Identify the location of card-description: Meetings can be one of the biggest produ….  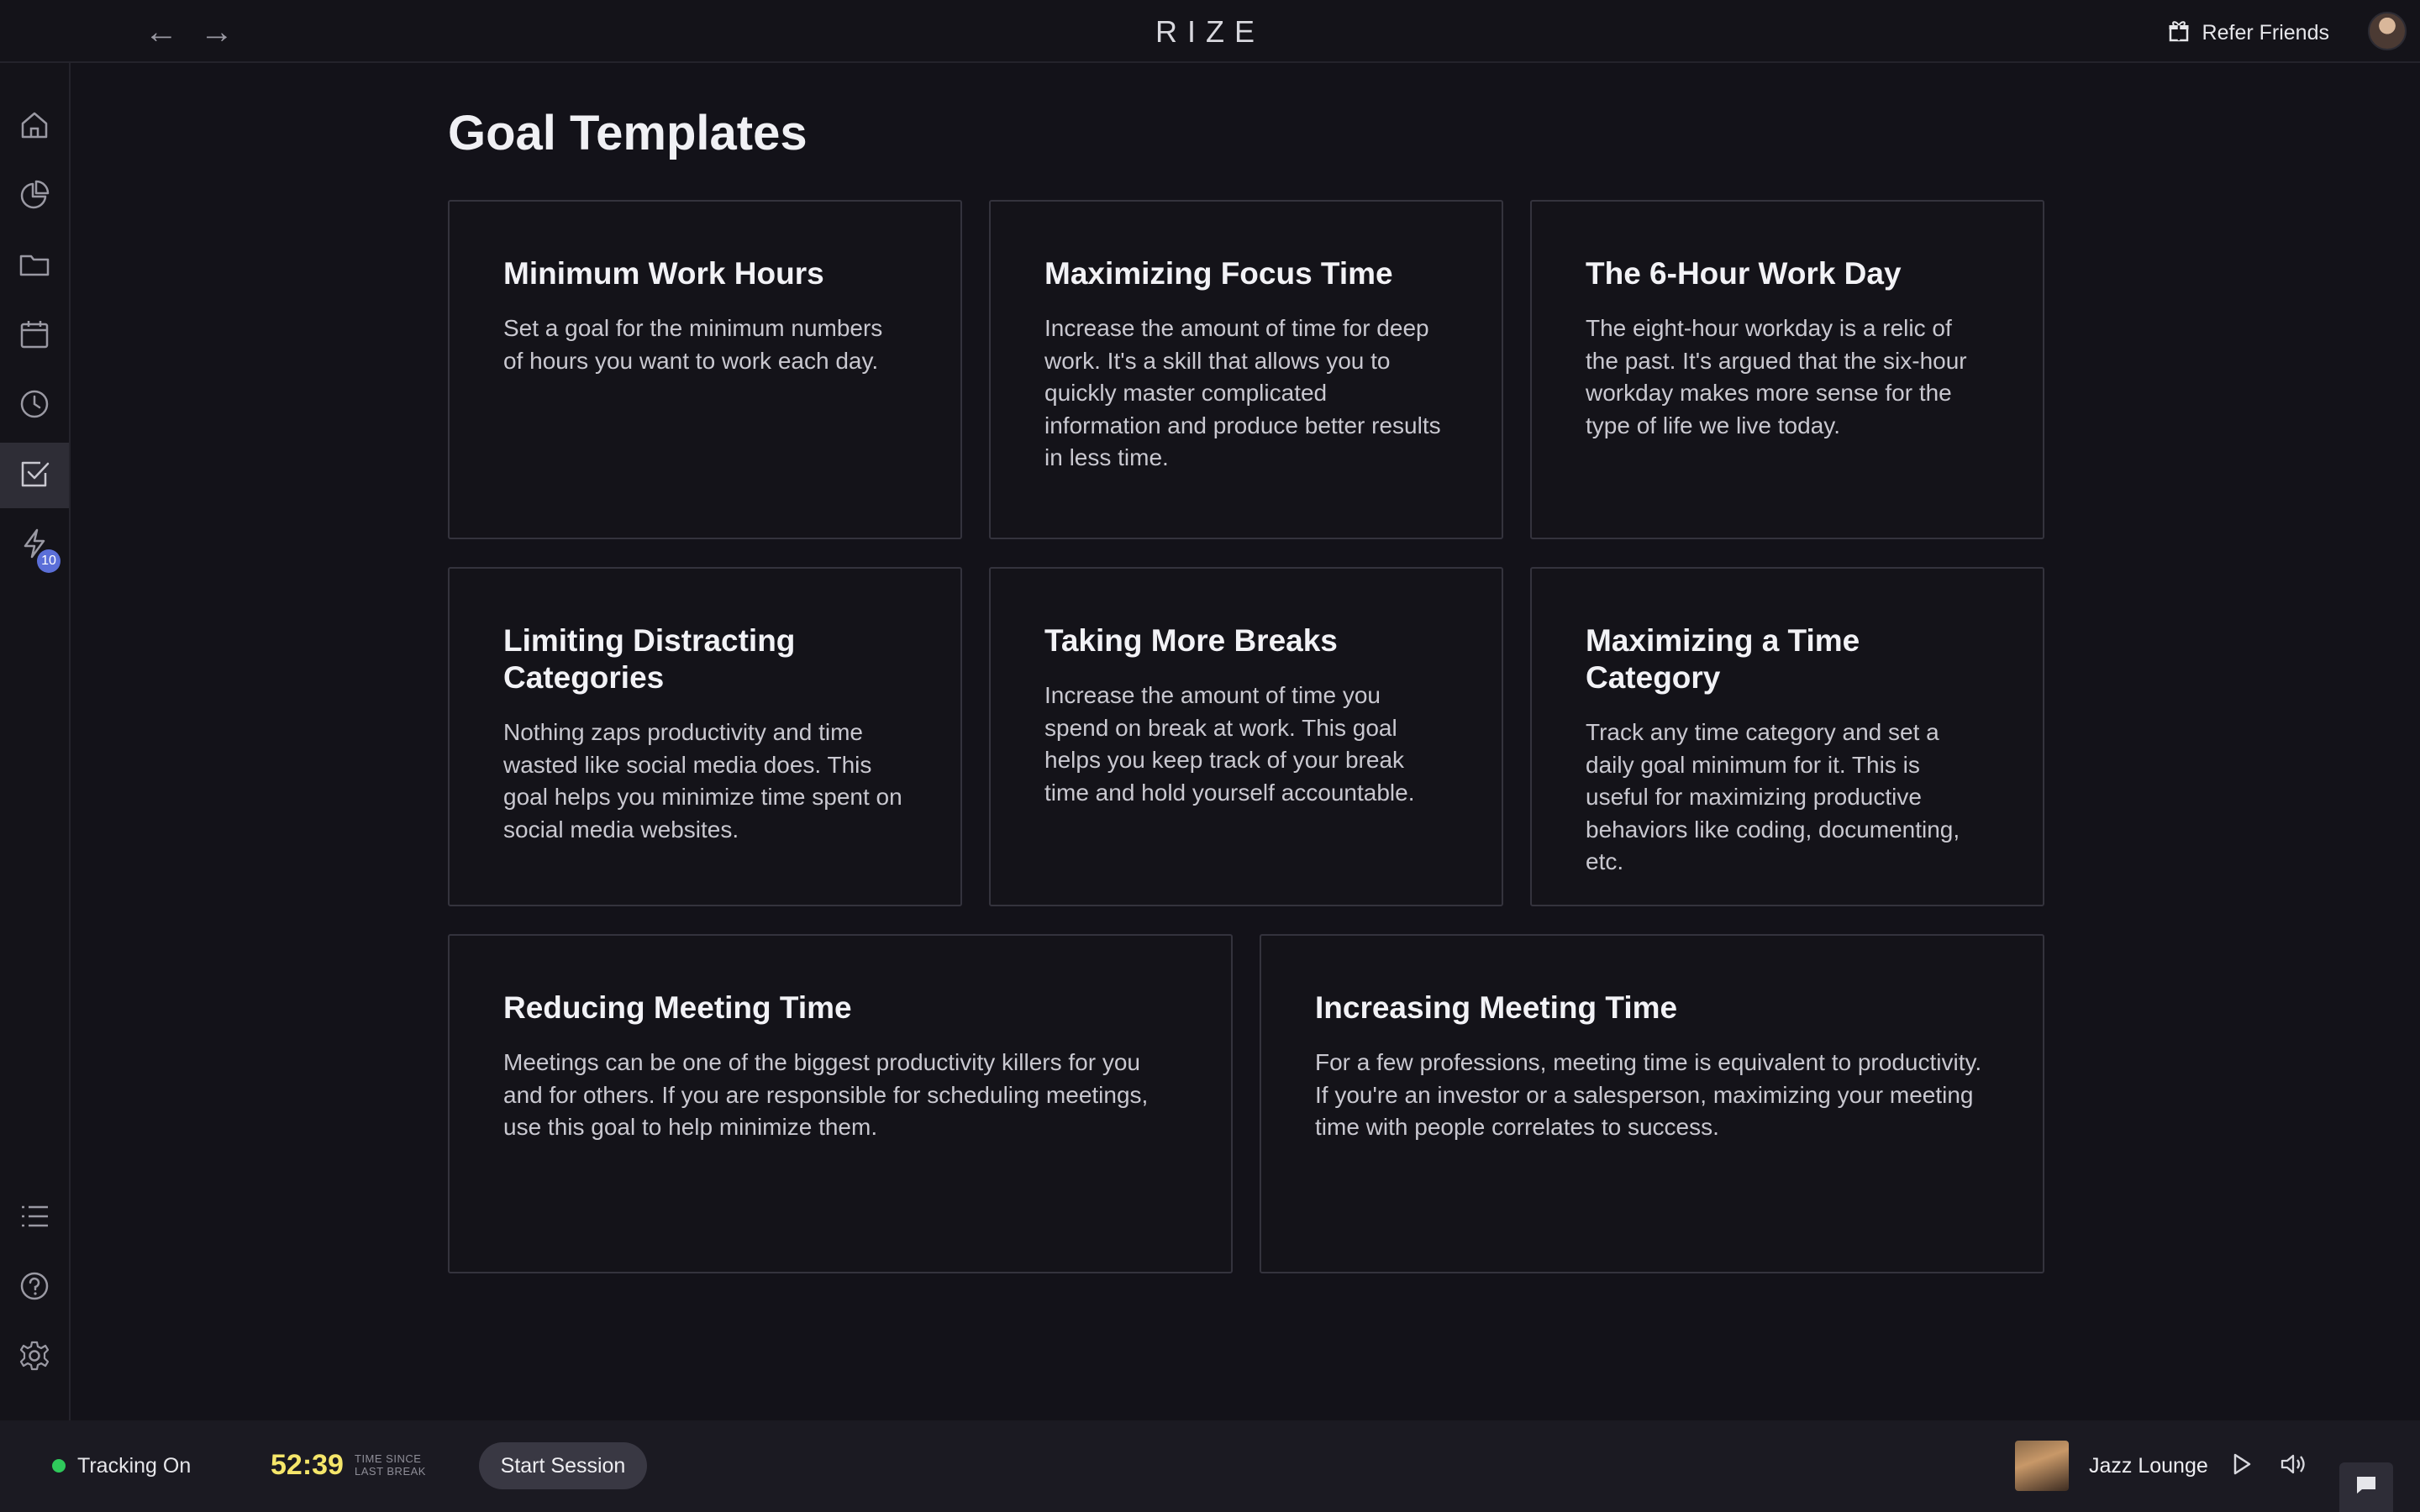
(826, 1094).